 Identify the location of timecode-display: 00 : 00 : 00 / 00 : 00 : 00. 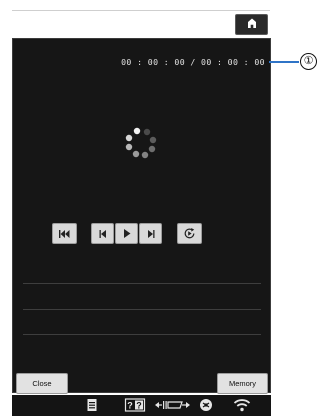
(193, 62).